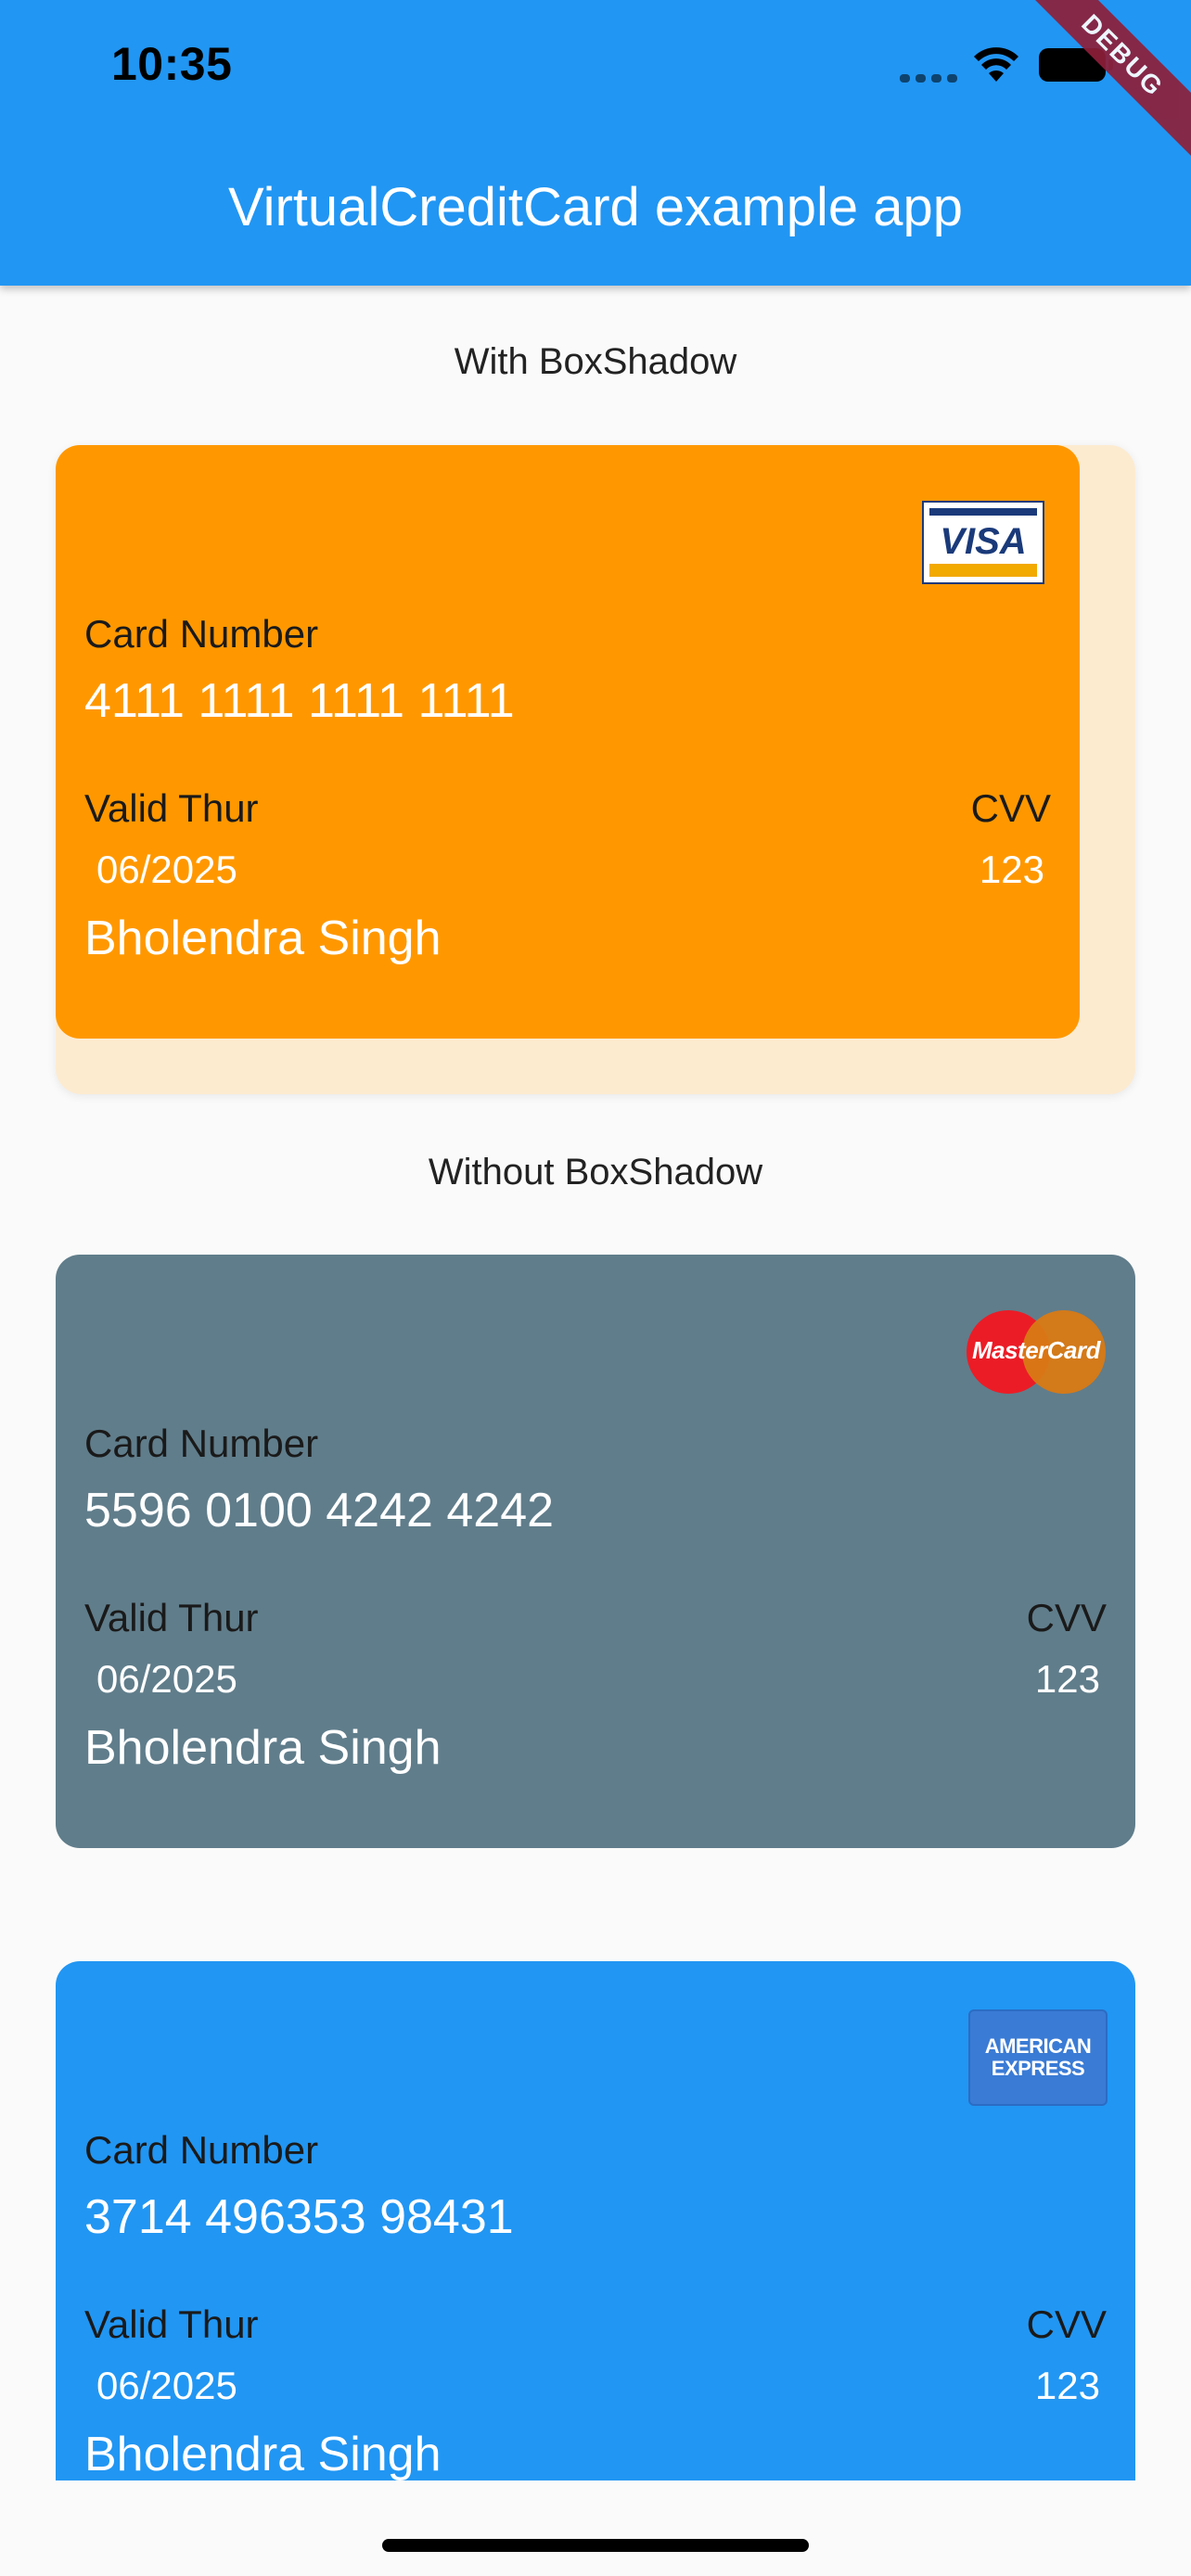  Describe the element at coordinates (299, 701) in the screenshot. I see `card-number: 4111 1111 1111 1111` at that location.